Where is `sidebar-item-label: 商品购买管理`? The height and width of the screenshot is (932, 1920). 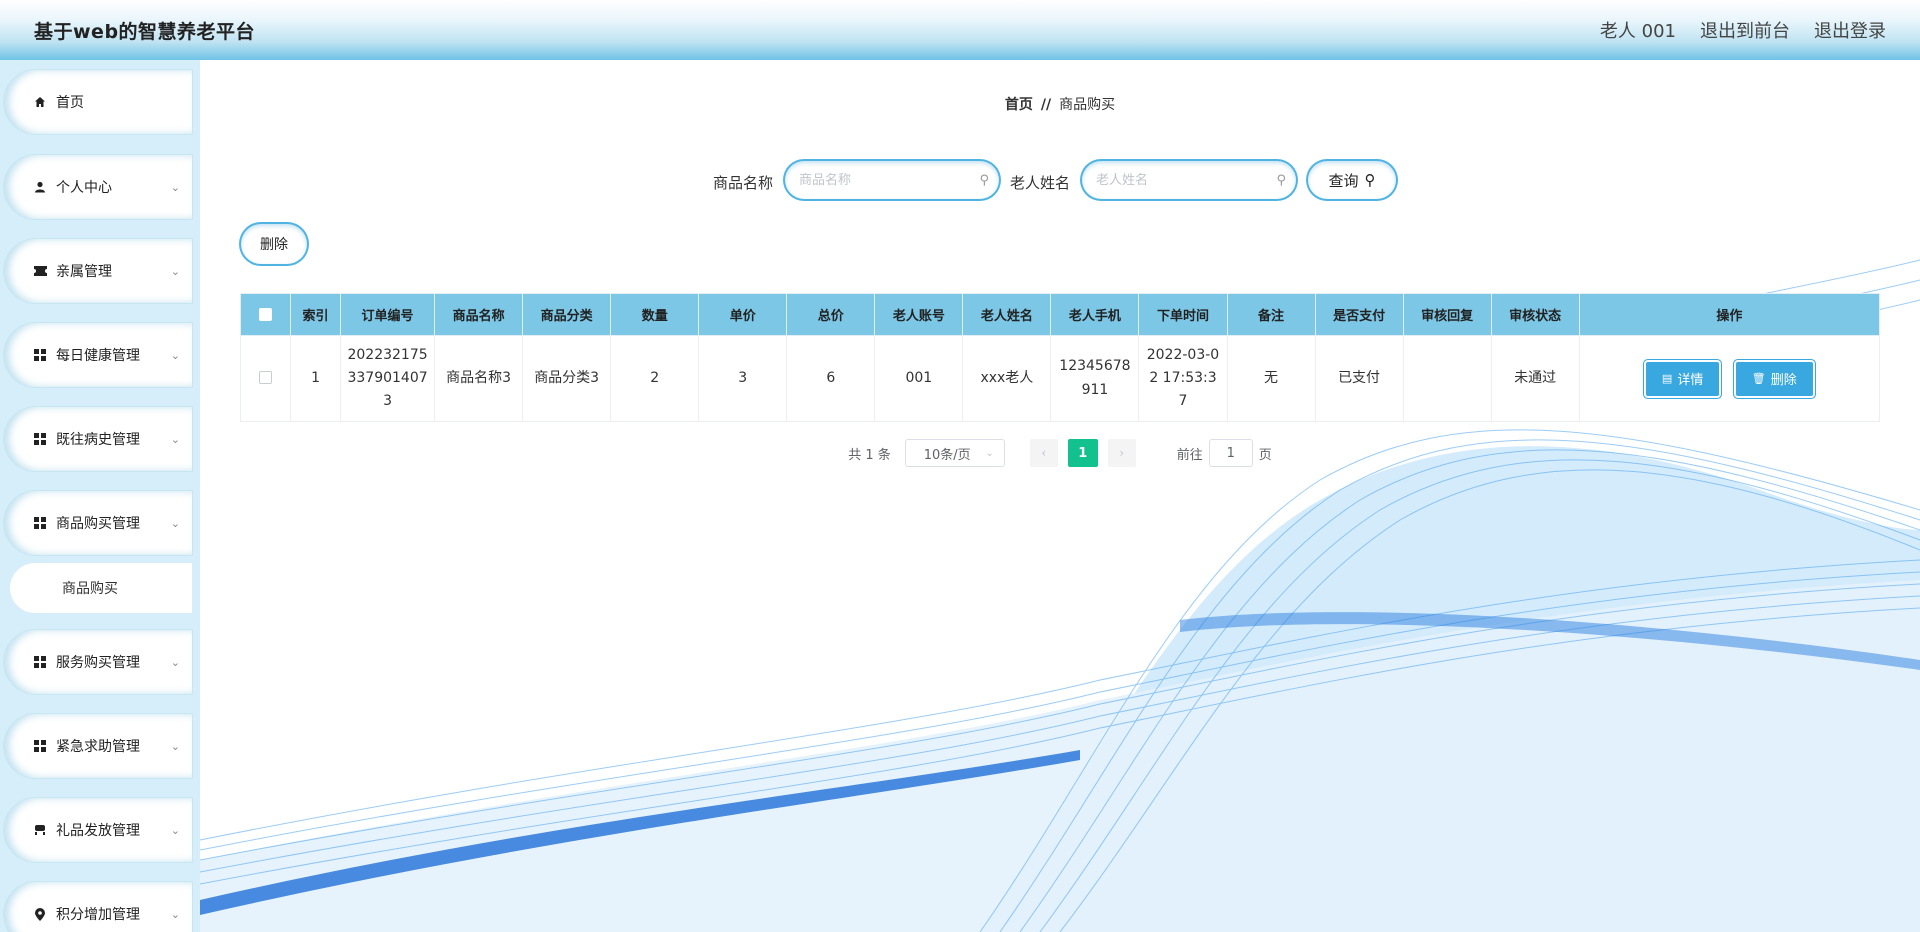 sidebar-item-label: 商品购买管理 is located at coordinates (98, 524).